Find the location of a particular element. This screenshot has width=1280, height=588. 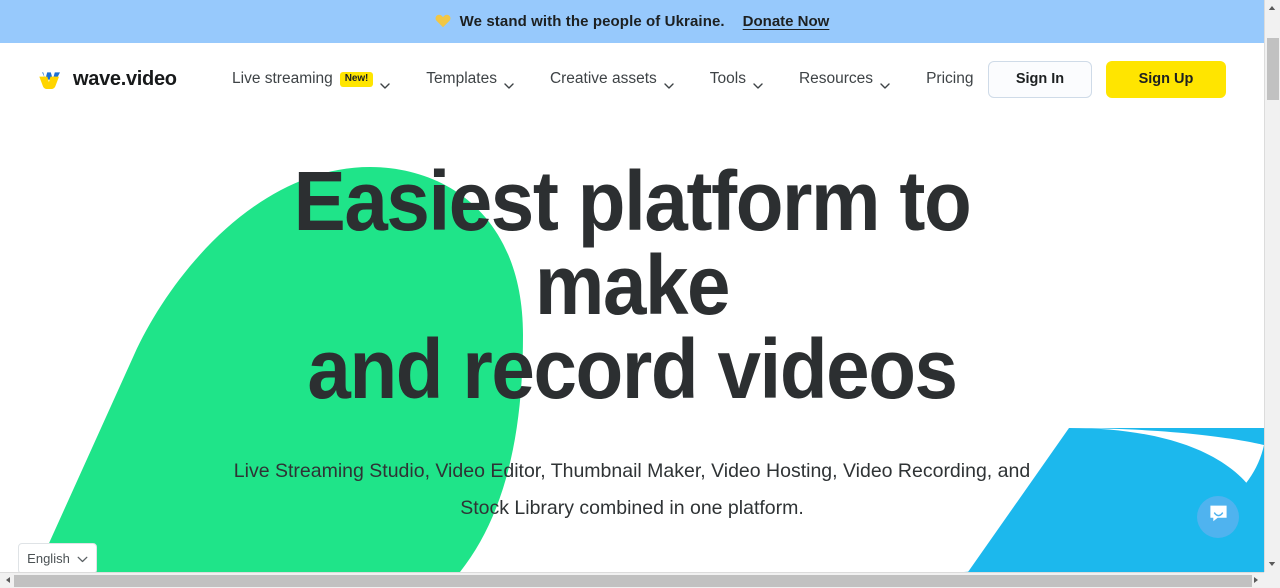

vertical-scrollbar is located at coordinates (1272, 286).